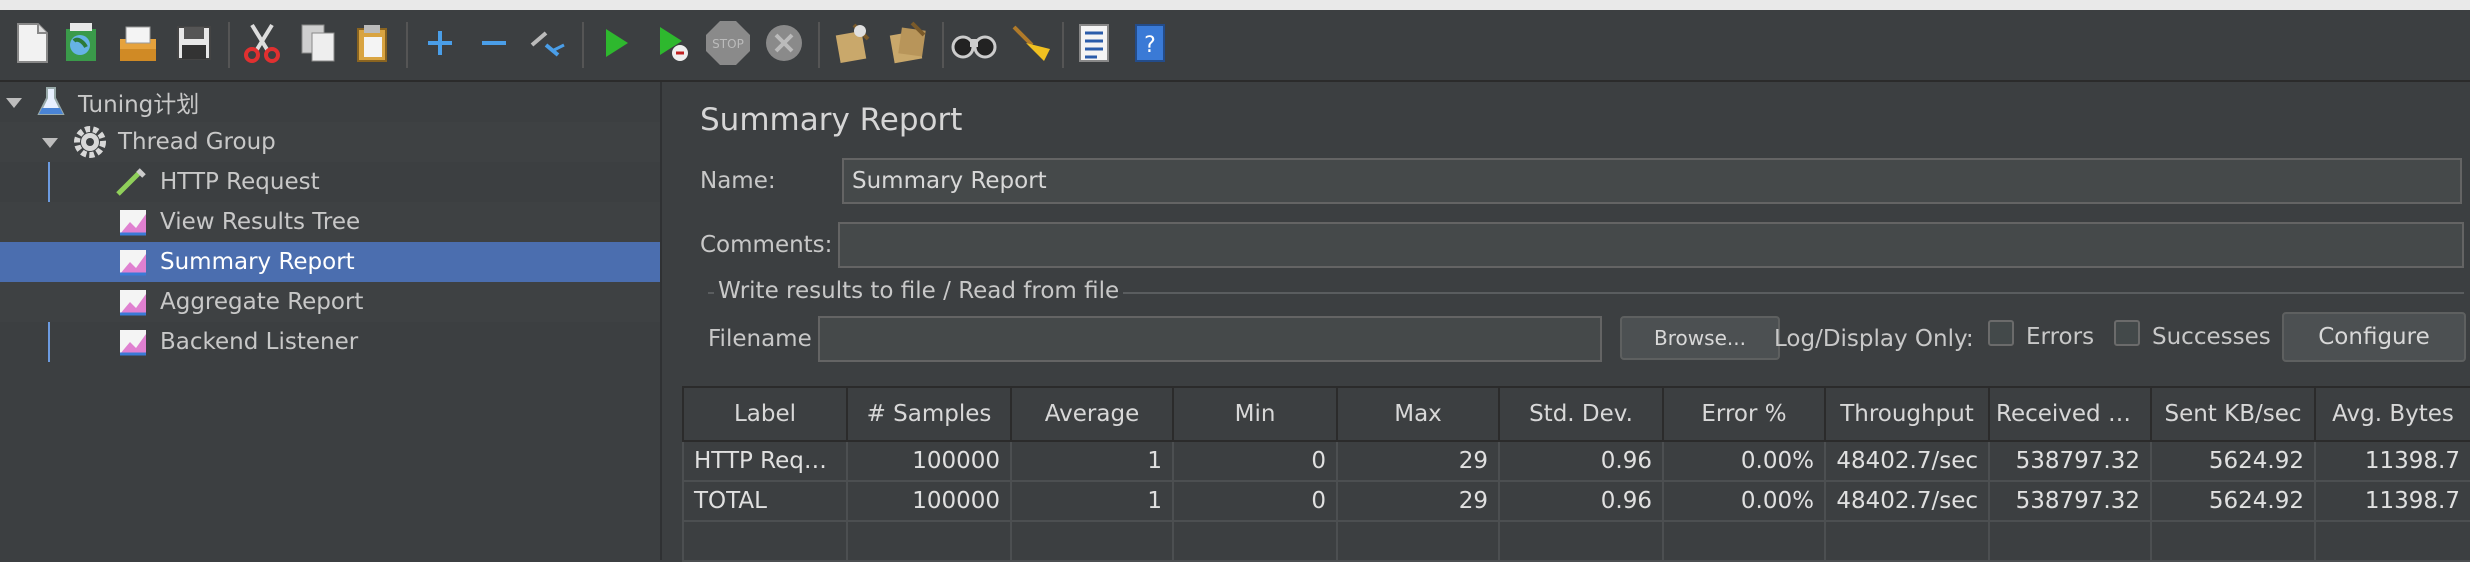 The image size is (2470, 562). I want to click on table-cell: 0, so click(1255, 461).